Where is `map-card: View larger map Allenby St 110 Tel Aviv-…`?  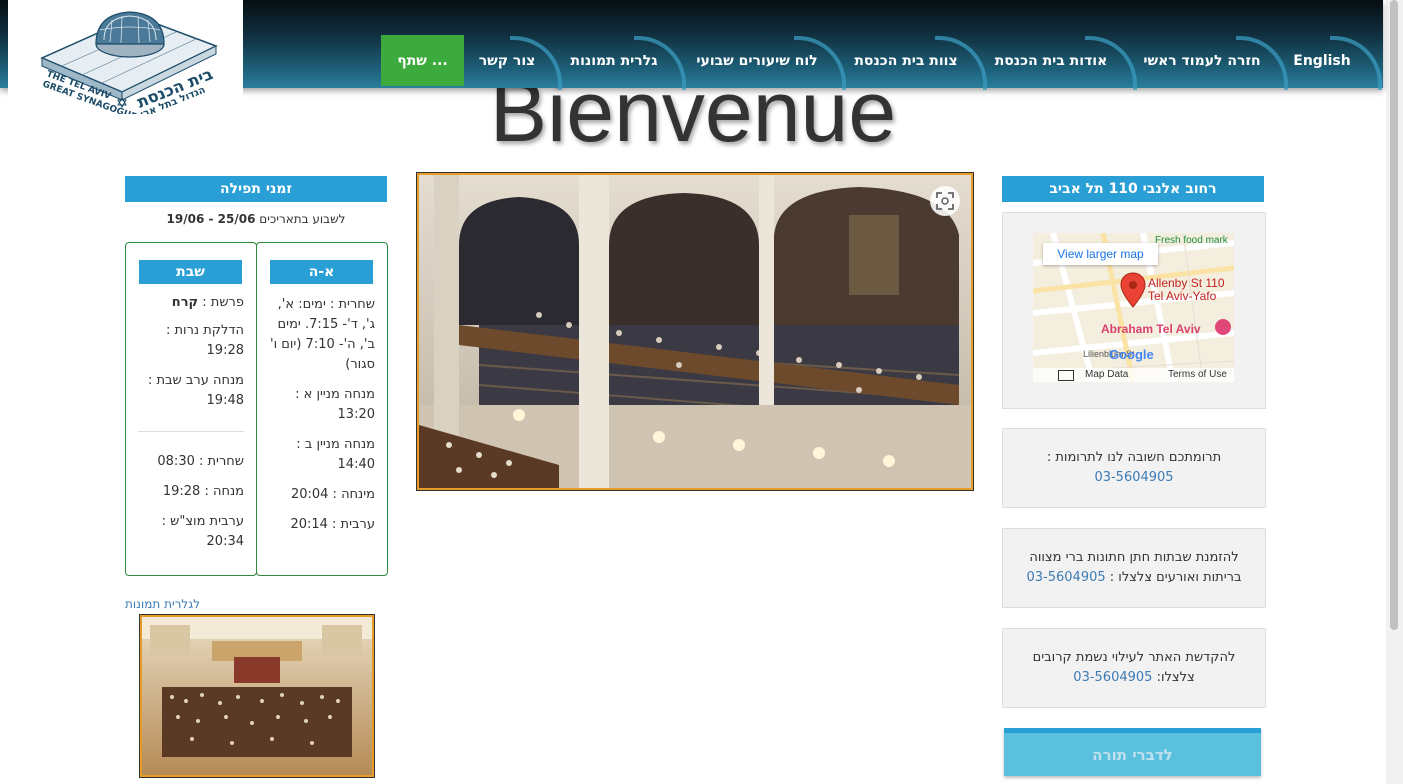 map-card: View larger map Allenby St 110 Tel Aviv-… is located at coordinates (1134, 310).